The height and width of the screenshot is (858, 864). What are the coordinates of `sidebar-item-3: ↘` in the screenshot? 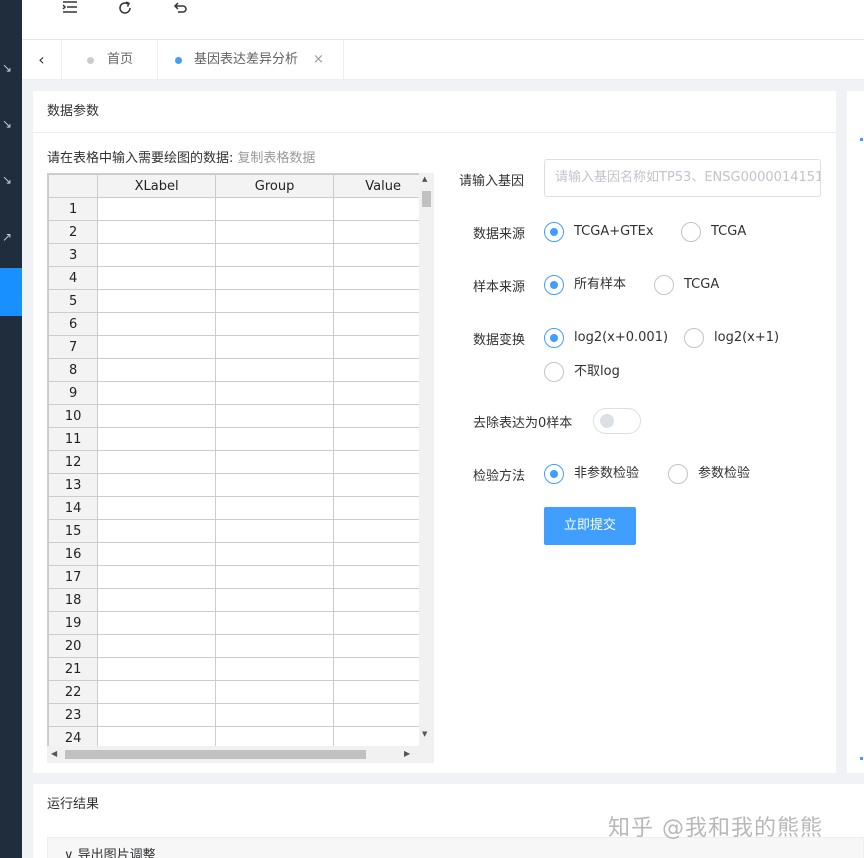 It's located at (11, 180).